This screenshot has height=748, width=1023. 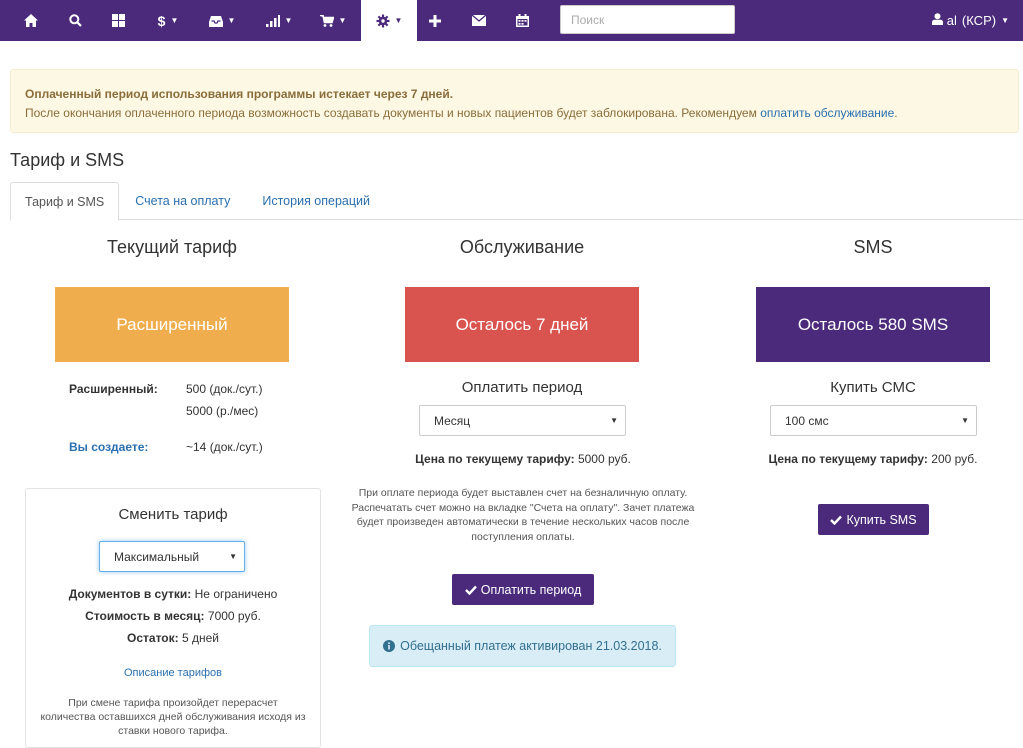 I want to click on buy-sms-button-label: Купить SMS, so click(x=881, y=519).